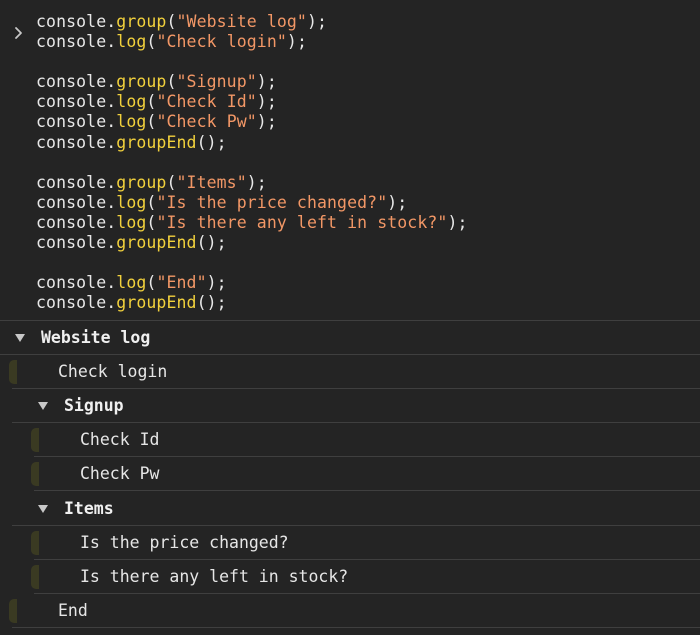 This screenshot has width=700, height=635. I want to click on console-log-row: Is the price changed?, so click(365, 543).